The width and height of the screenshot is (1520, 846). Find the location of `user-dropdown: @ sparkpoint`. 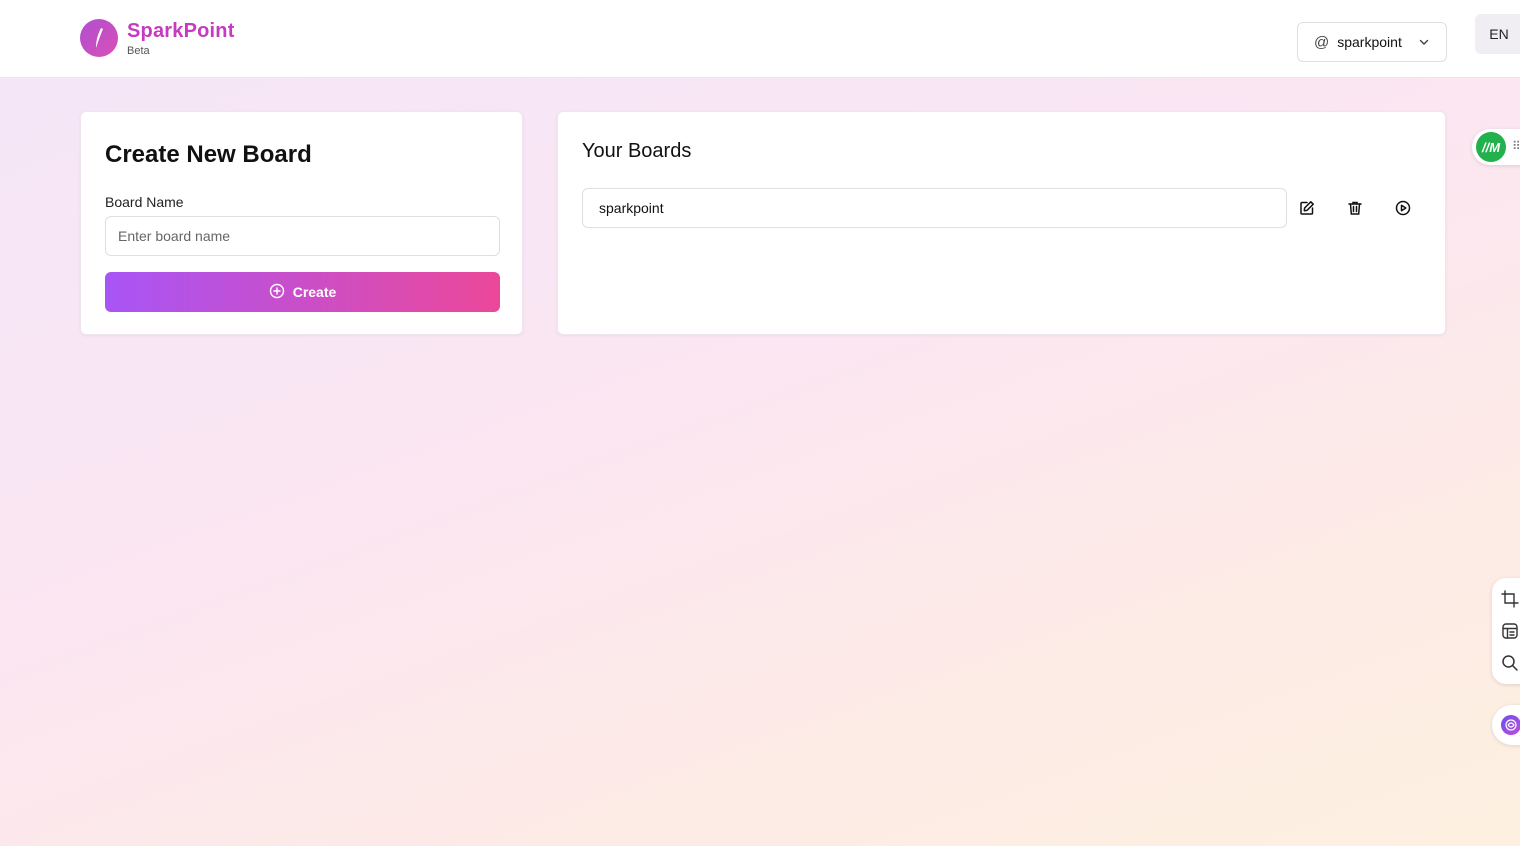

user-dropdown: @ sparkpoint is located at coordinates (1372, 42).